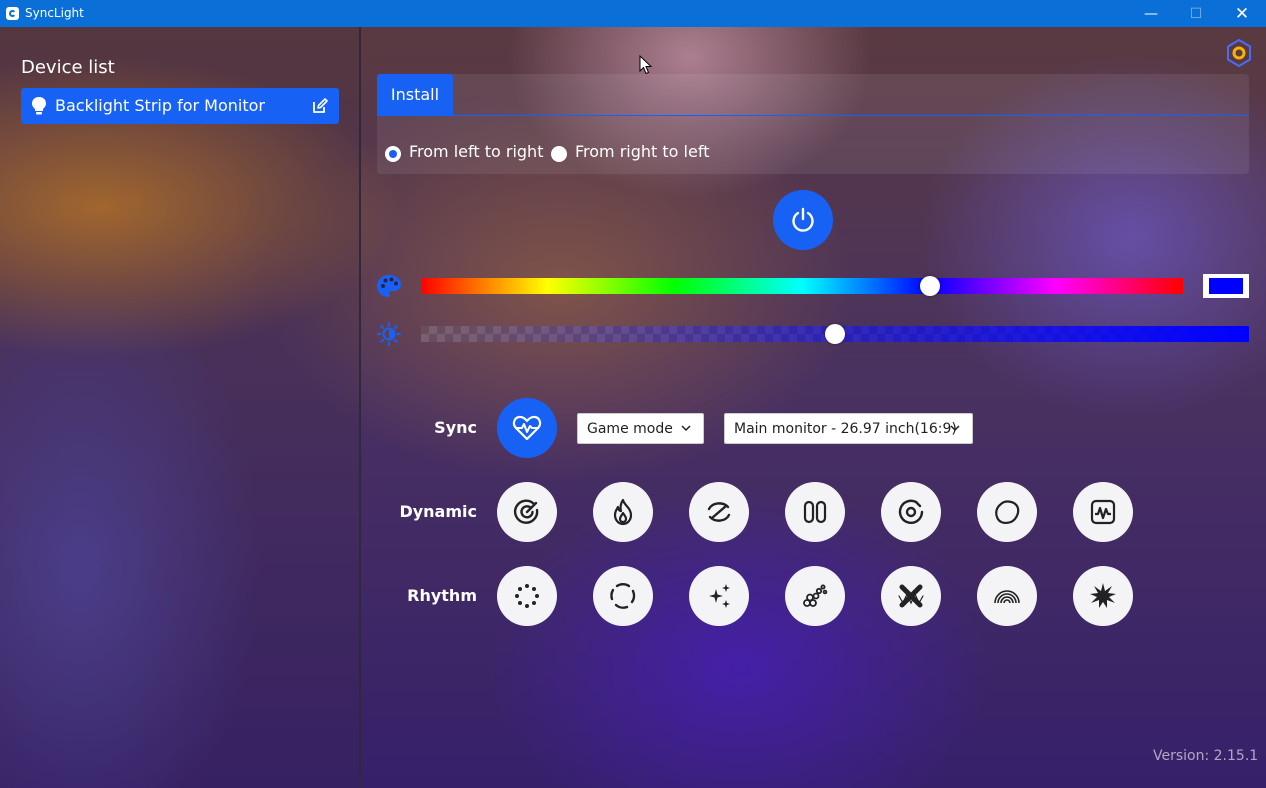 The image size is (1266, 788). I want to click on swirl-icon, so click(911, 511).